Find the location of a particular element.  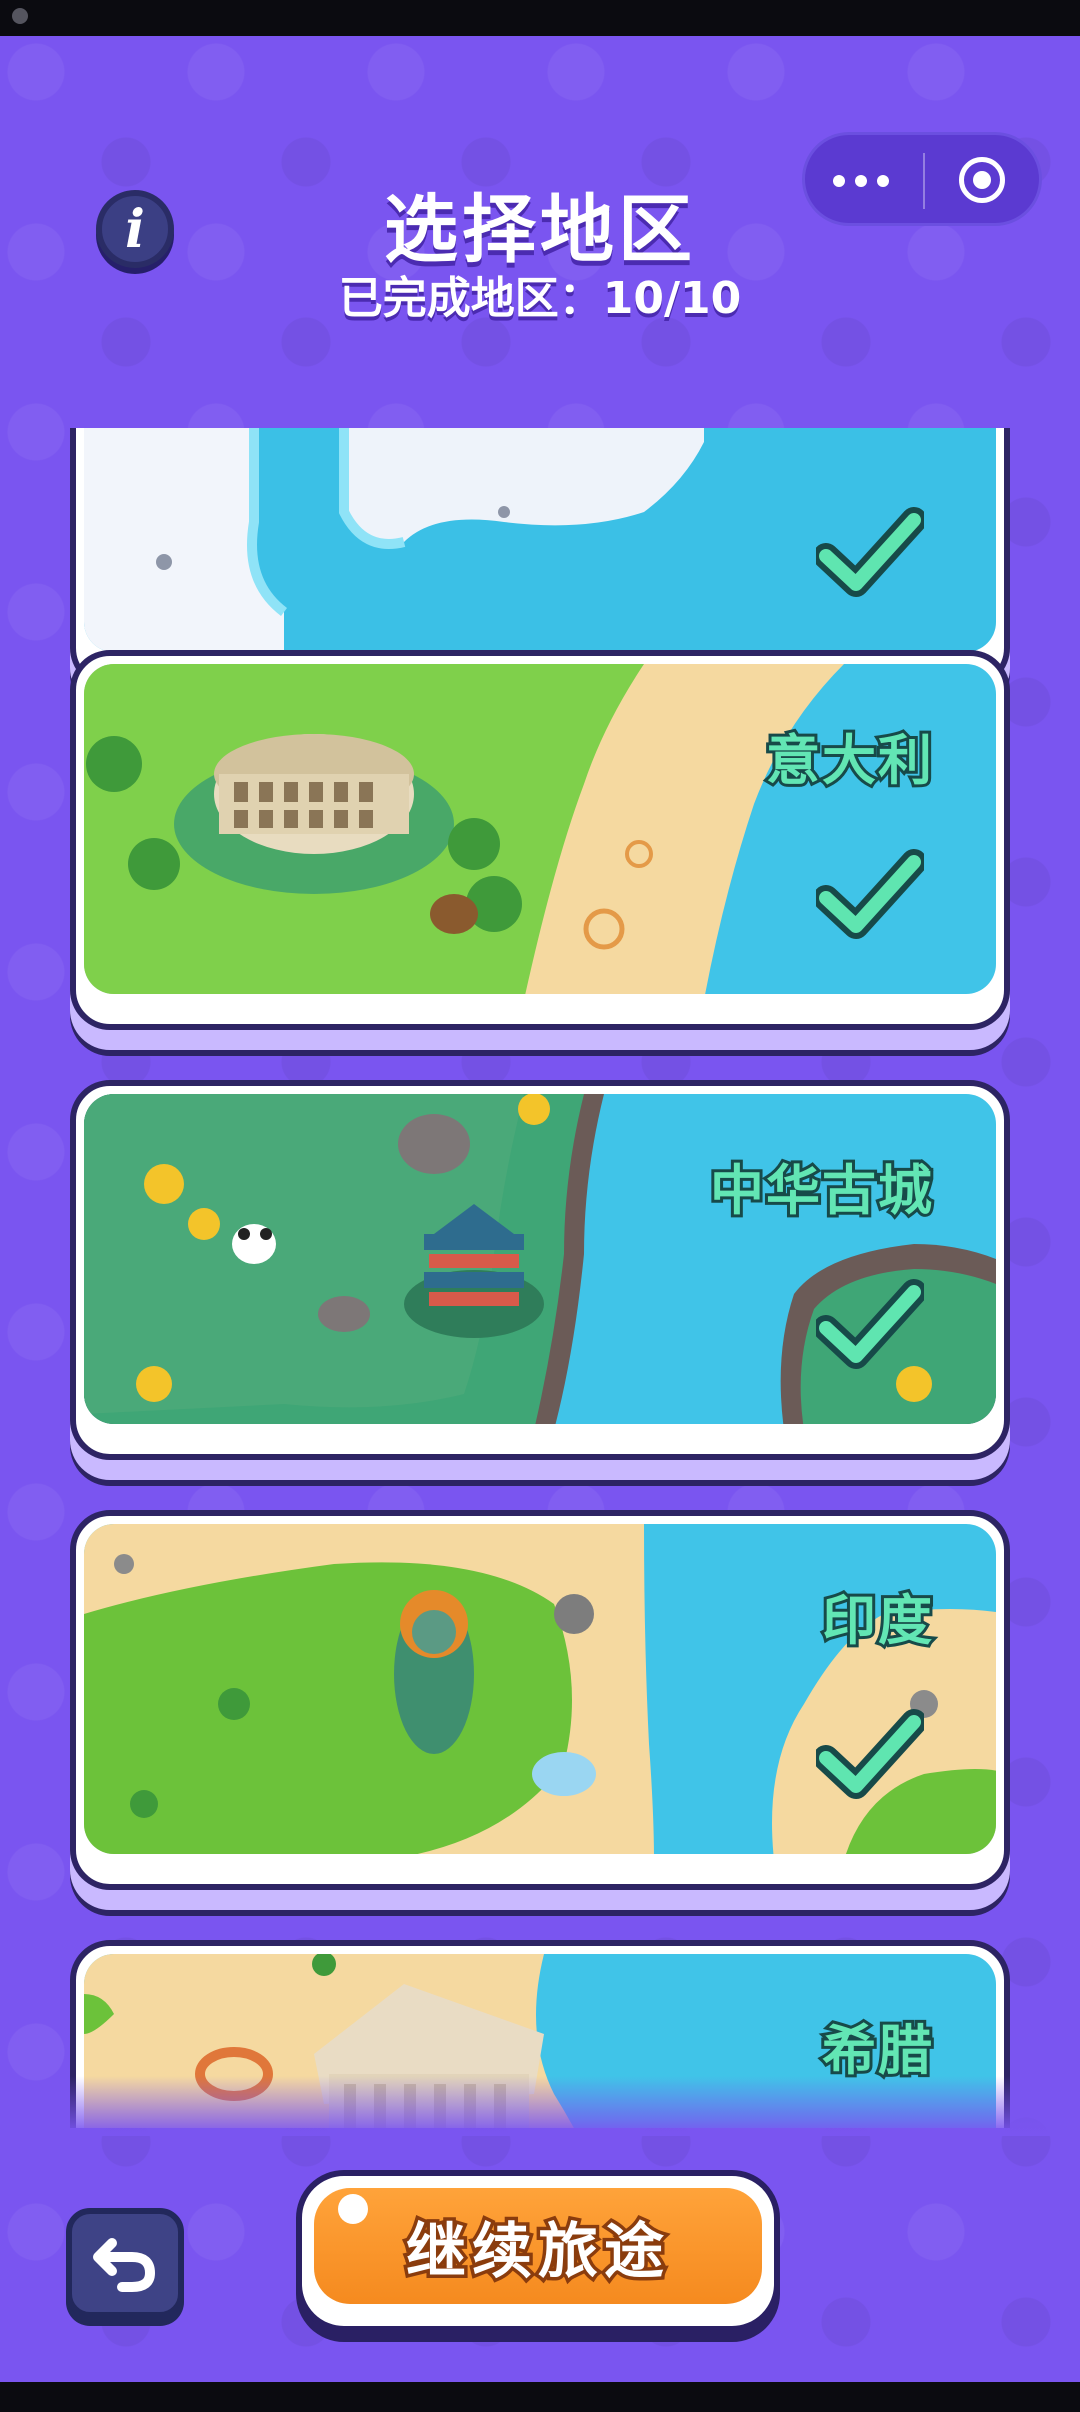

region-card-india: 印度 is located at coordinates (540, 1700).